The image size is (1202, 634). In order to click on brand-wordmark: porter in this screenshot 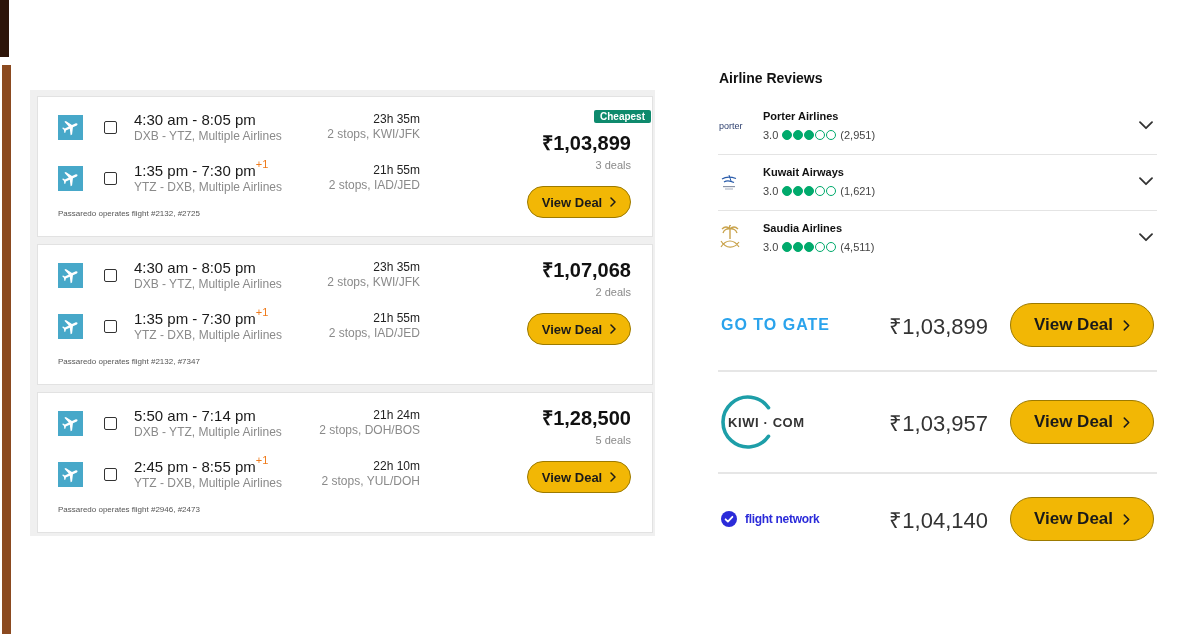, I will do `click(730, 125)`.